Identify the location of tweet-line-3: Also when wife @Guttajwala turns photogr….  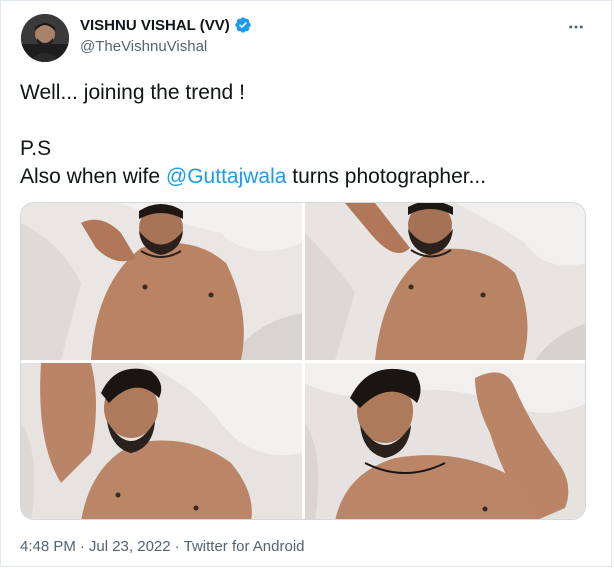
(305, 177).